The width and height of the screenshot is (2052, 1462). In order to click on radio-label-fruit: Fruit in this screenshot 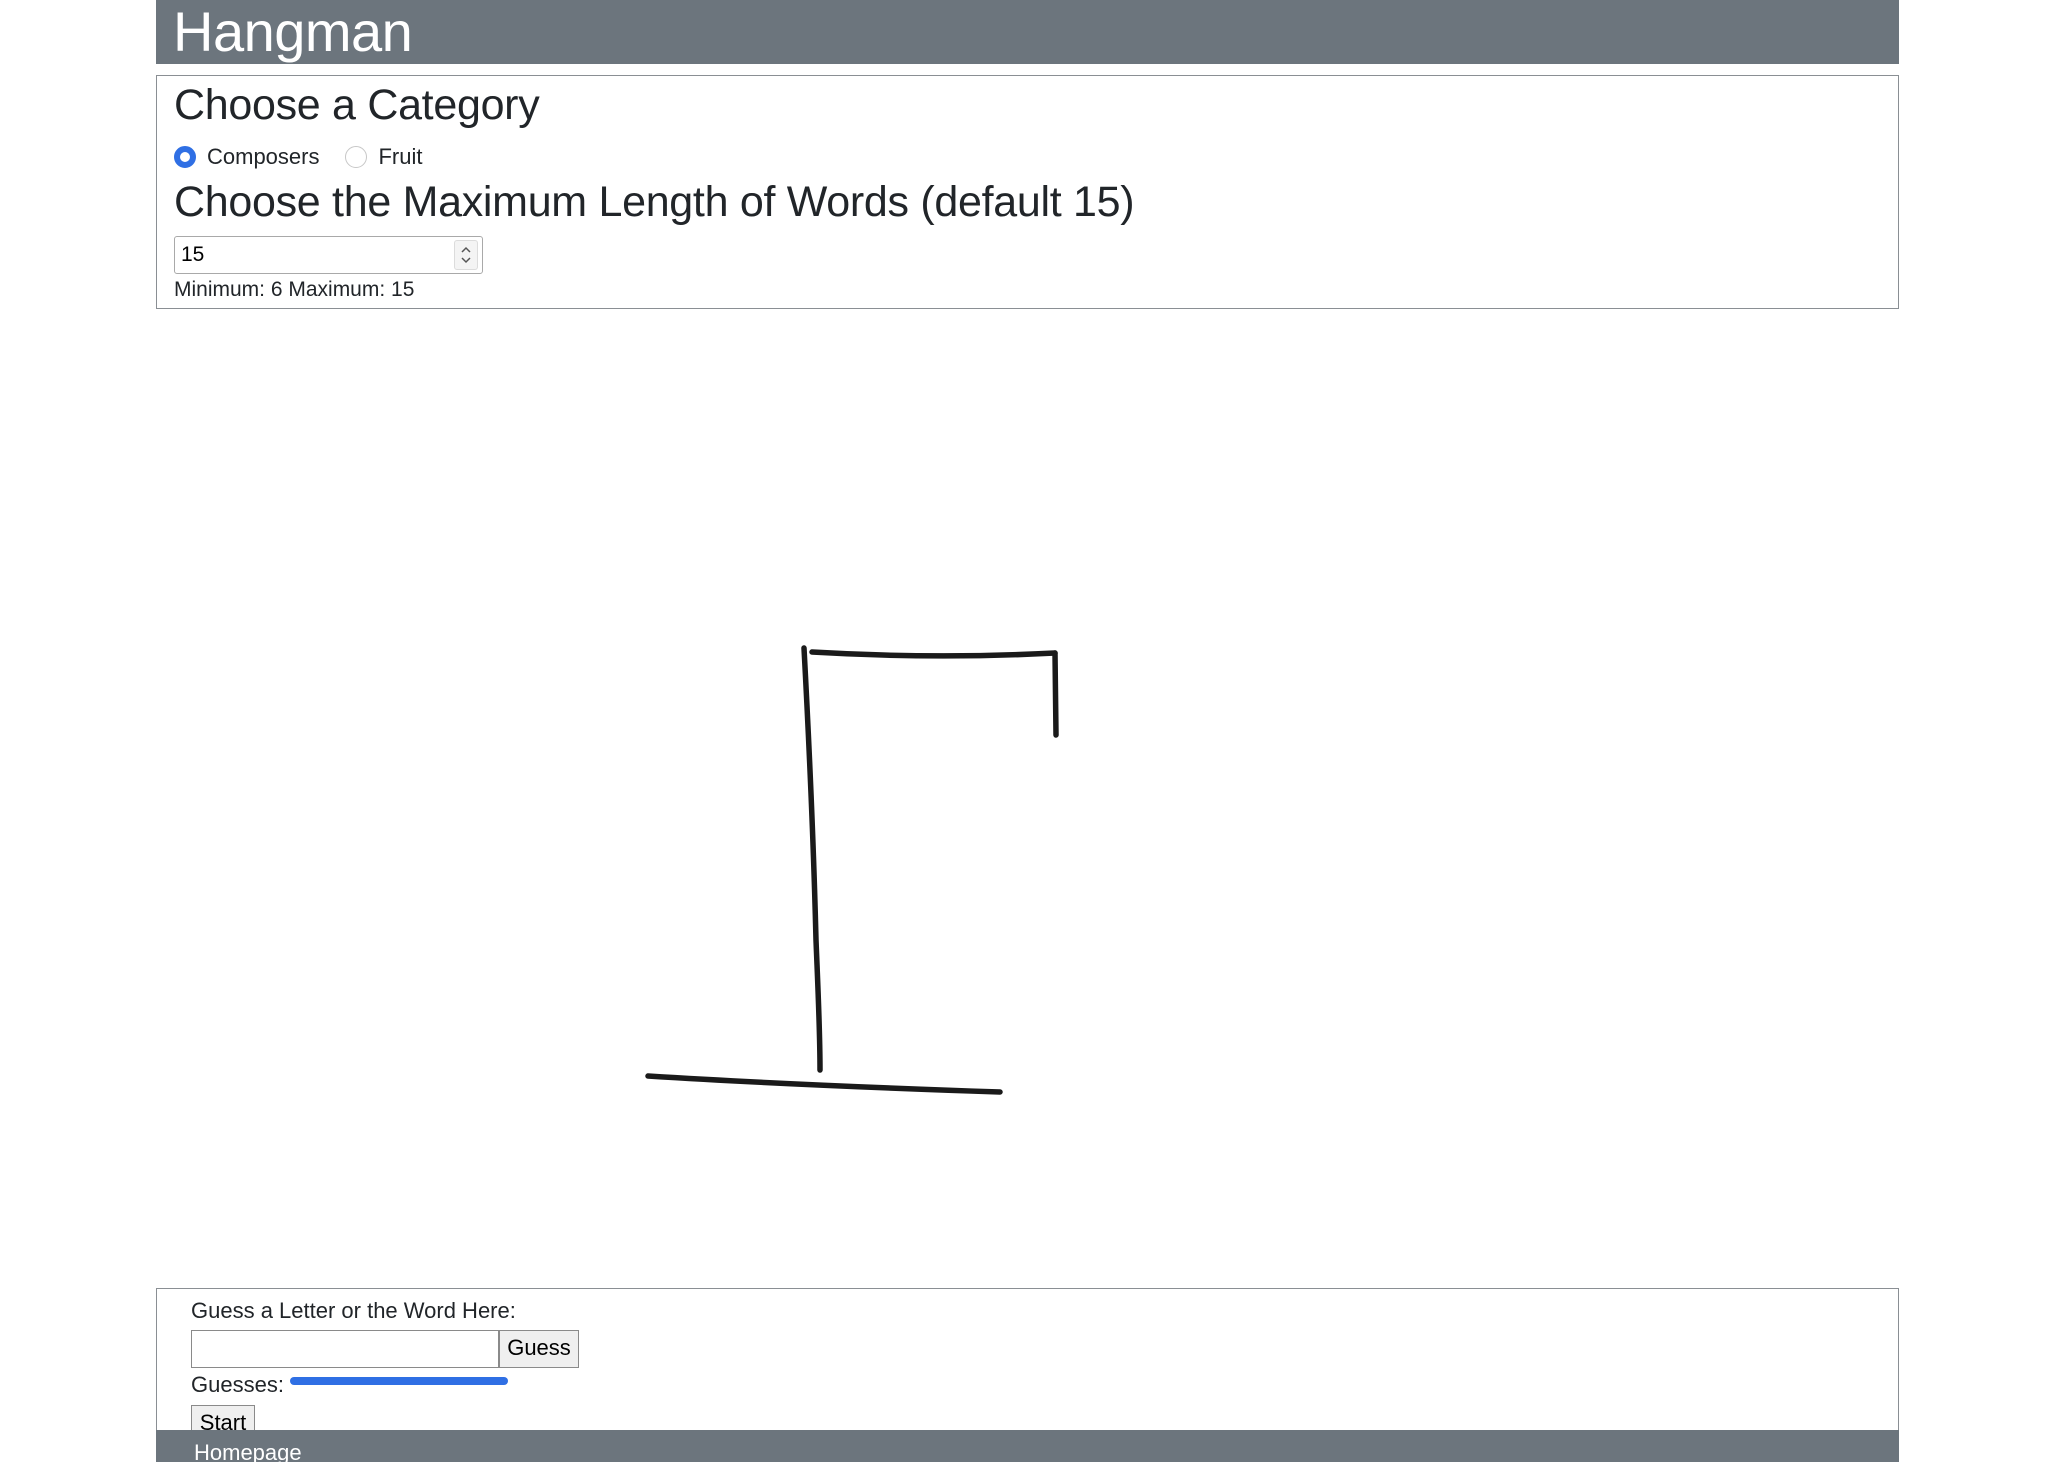, I will do `click(400, 156)`.